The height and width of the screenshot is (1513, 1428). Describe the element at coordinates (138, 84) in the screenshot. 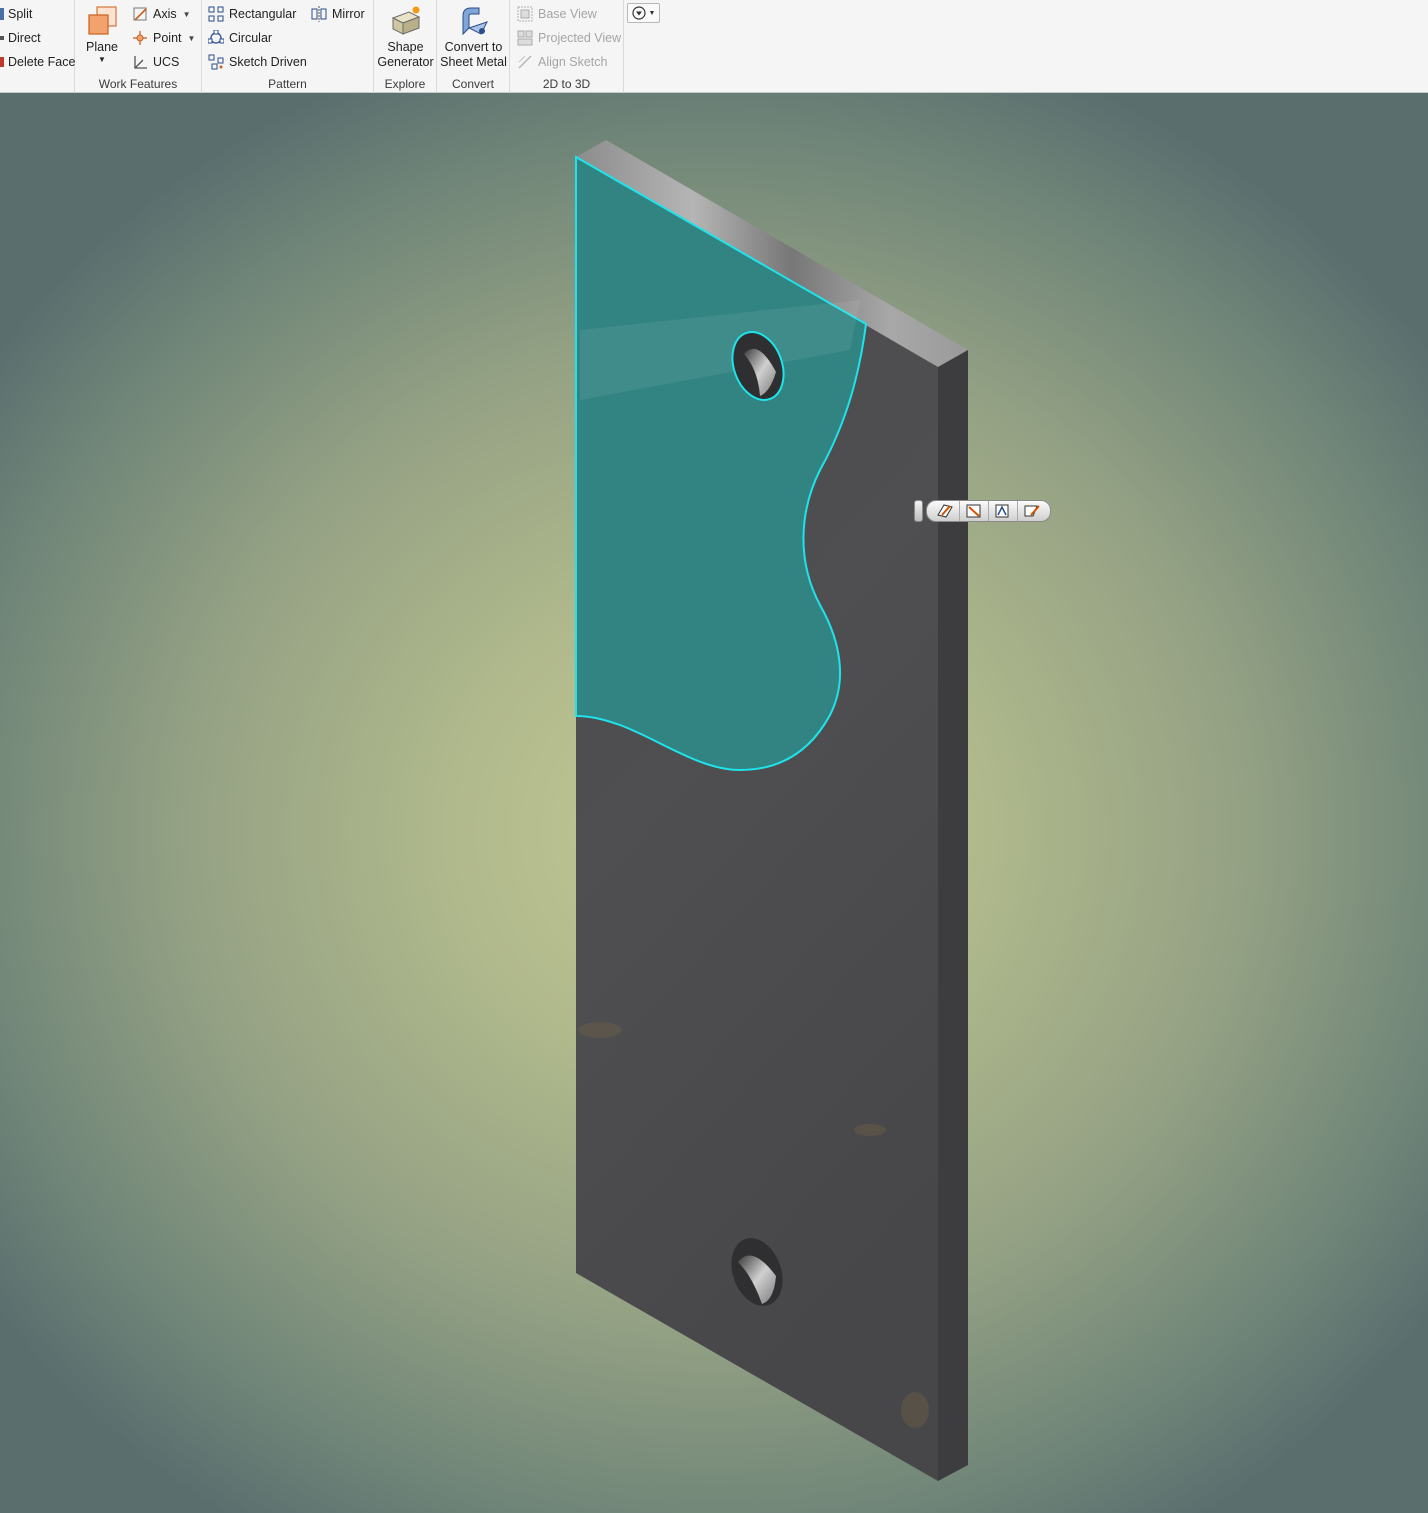

I see `panel-title-work-features: Work Features` at that location.